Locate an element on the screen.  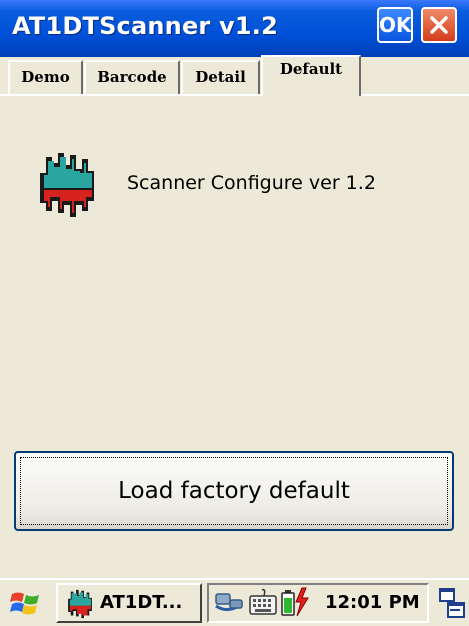
windows-flag-icon is located at coordinates (26, 605).